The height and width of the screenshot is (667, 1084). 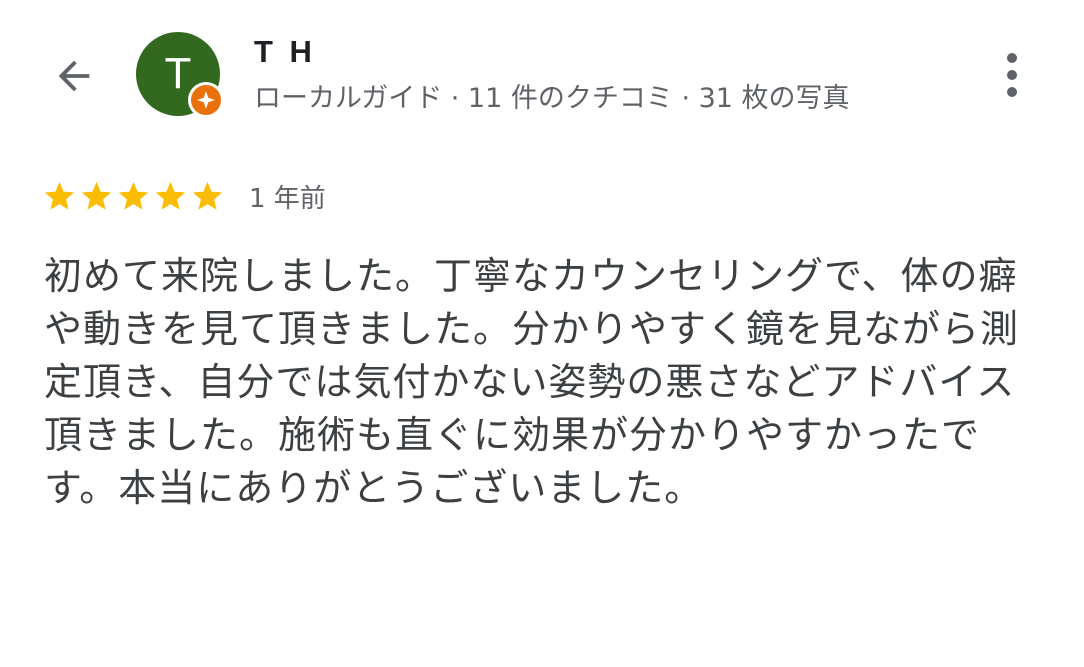 I want to click on more-options-button, so click(x=1012, y=75).